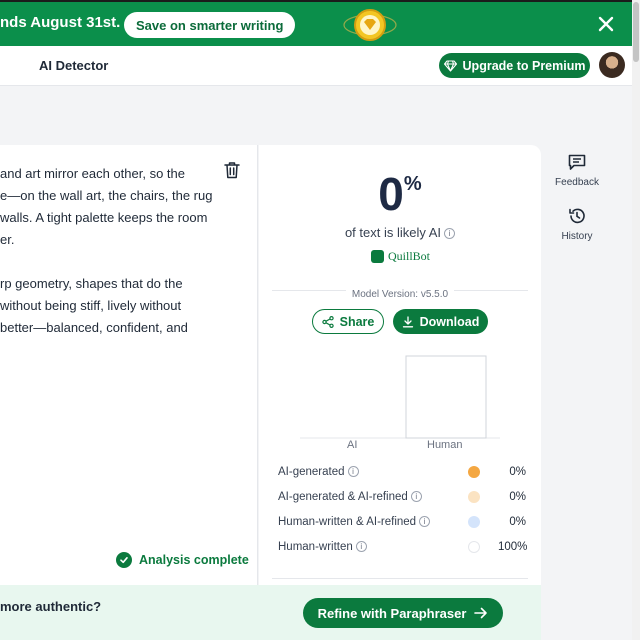 This screenshot has width=640, height=640. What do you see at coordinates (524, 65) in the screenshot?
I see `upgrade-premium-label: Upgrade to Premium` at bounding box center [524, 65].